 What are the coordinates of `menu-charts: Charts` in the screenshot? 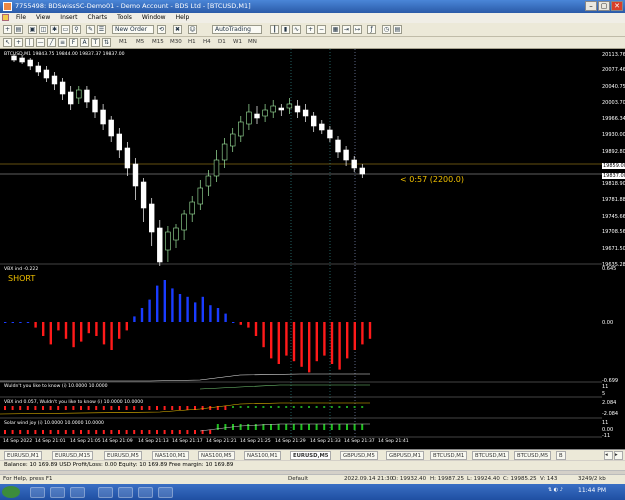 It's located at (98, 17).